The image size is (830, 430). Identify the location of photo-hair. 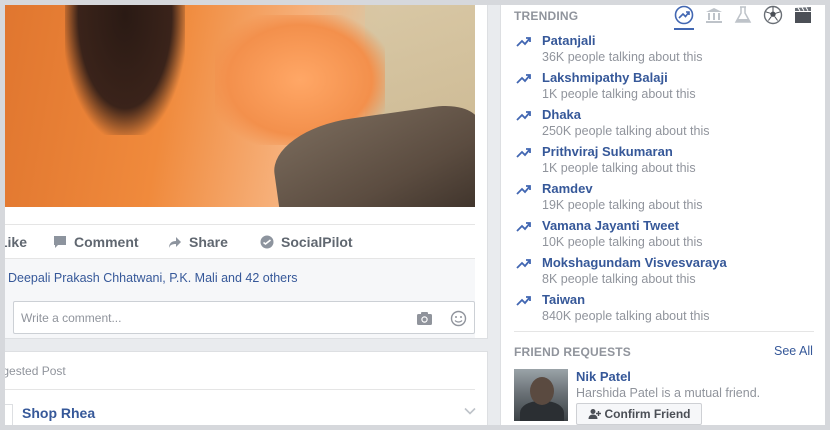
(125, 70).